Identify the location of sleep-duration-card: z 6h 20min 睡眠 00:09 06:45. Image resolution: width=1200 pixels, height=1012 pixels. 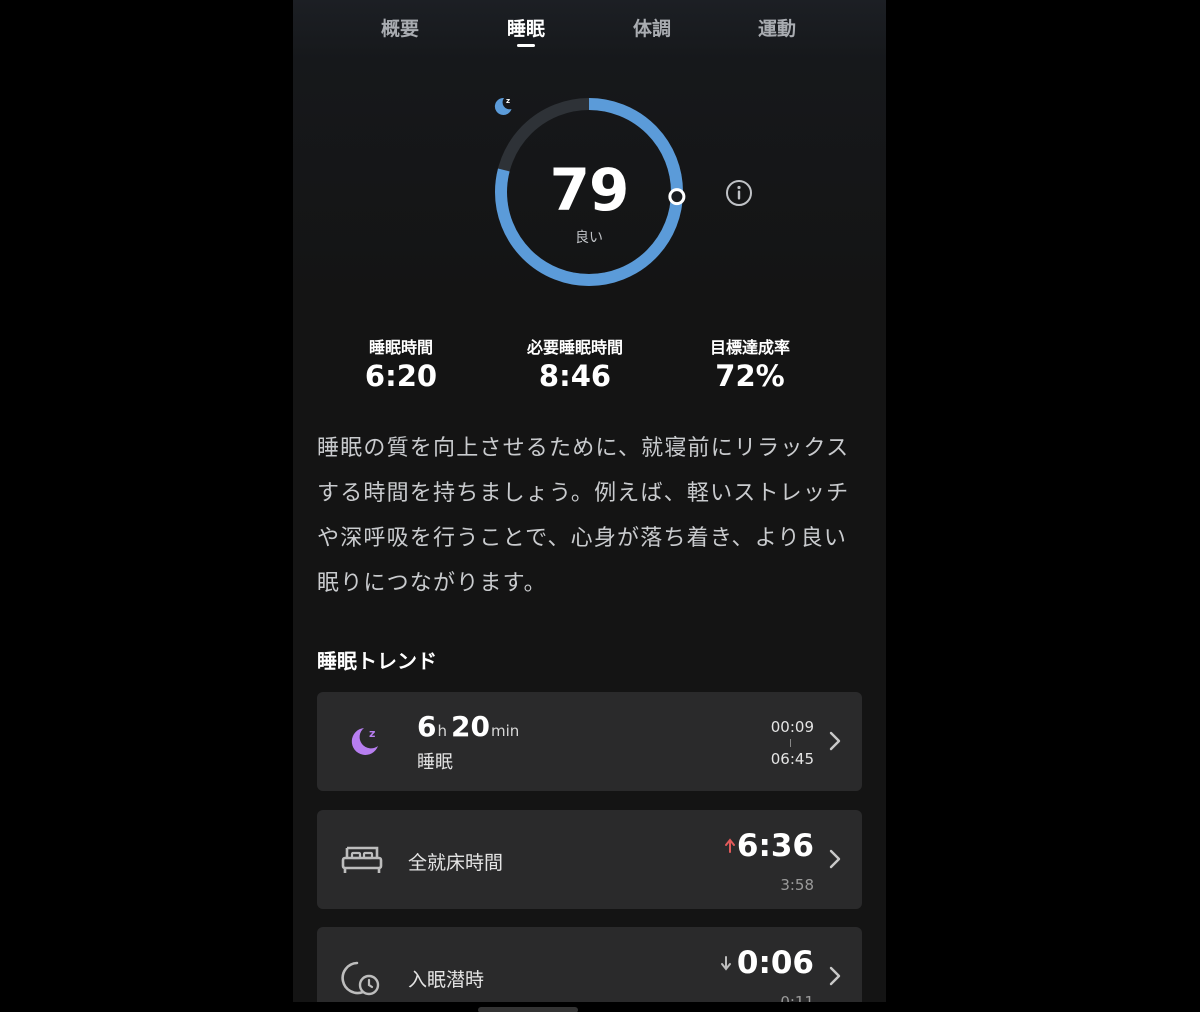
(589, 741).